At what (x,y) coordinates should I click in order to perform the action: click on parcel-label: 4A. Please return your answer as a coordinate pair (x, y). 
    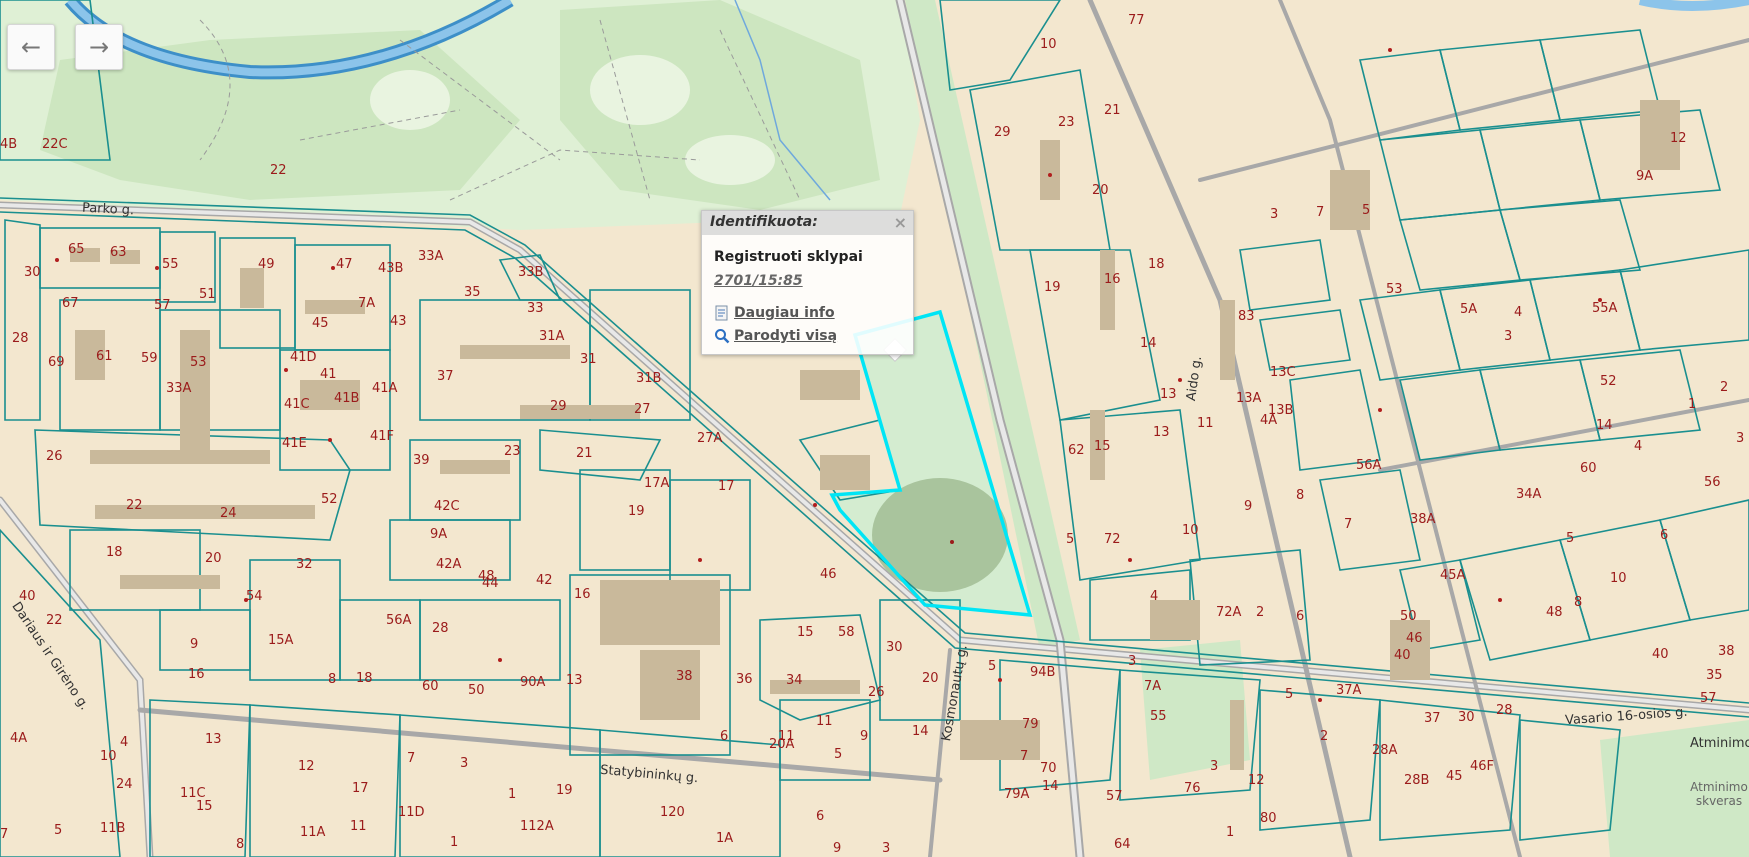
    Looking at the image, I should click on (1269, 420).